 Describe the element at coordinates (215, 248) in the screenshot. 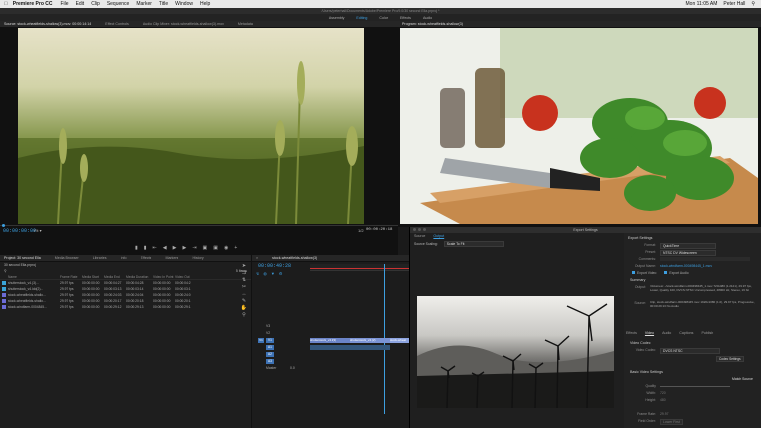

I see `overwrite-icon: ▣` at that location.